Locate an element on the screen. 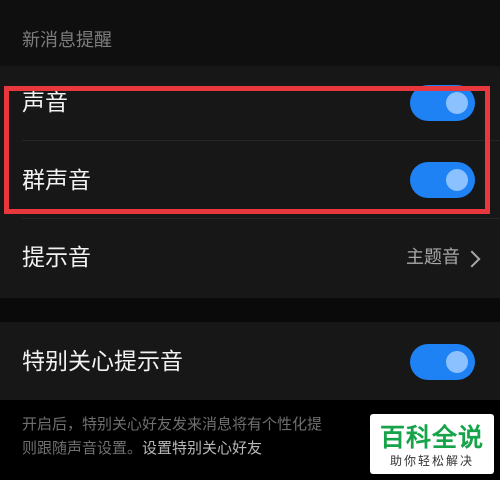  section-gap is located at coordinates (250, 310).